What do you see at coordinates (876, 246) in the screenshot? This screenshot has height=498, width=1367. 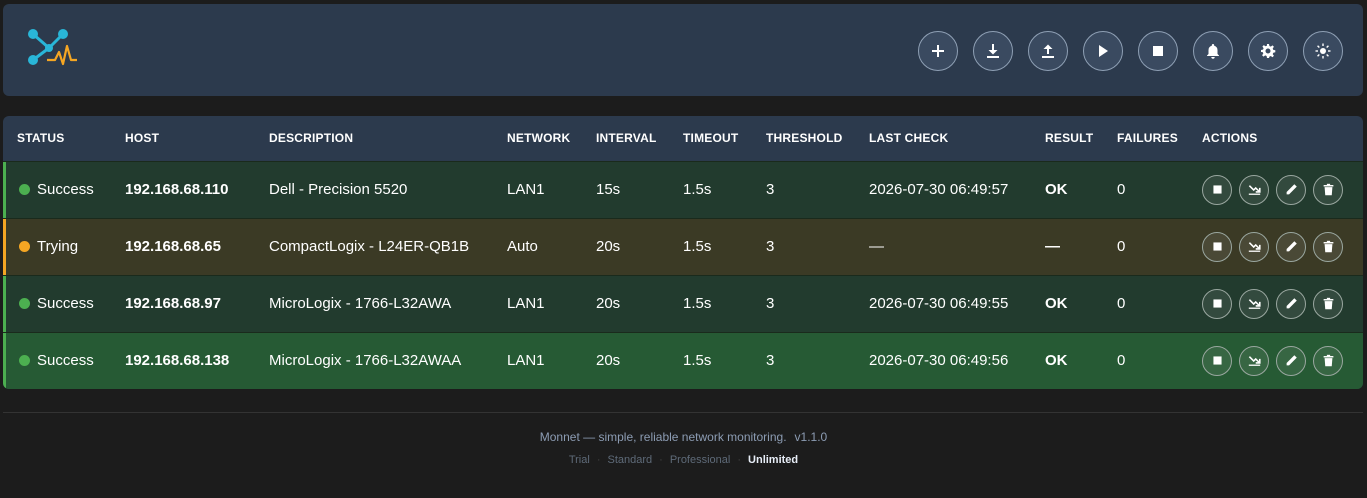 I see `last-check-cell: —` at bounding box center [876, 246].